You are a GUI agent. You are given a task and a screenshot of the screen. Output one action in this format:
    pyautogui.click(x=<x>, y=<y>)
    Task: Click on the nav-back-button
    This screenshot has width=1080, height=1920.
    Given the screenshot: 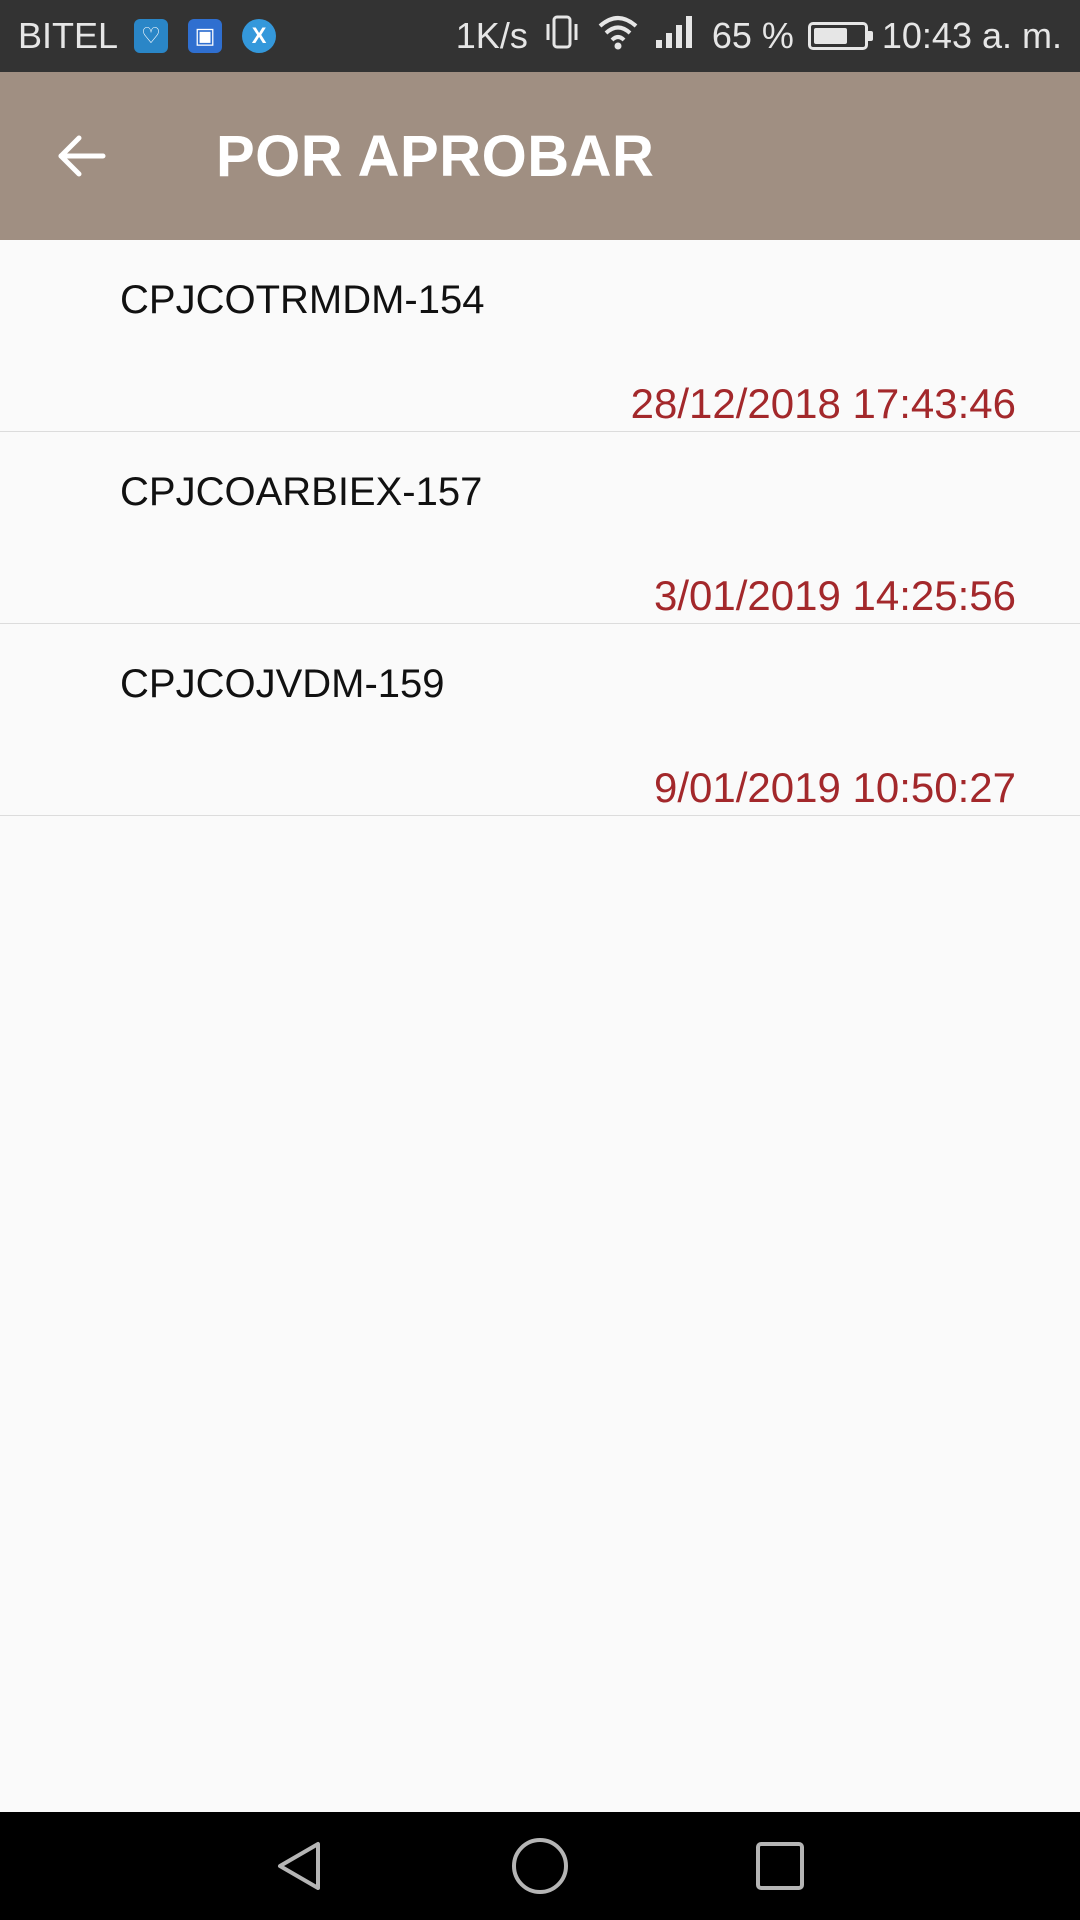 What is the action you would take?
    pyautogui.click(x=300, y=1866)
    